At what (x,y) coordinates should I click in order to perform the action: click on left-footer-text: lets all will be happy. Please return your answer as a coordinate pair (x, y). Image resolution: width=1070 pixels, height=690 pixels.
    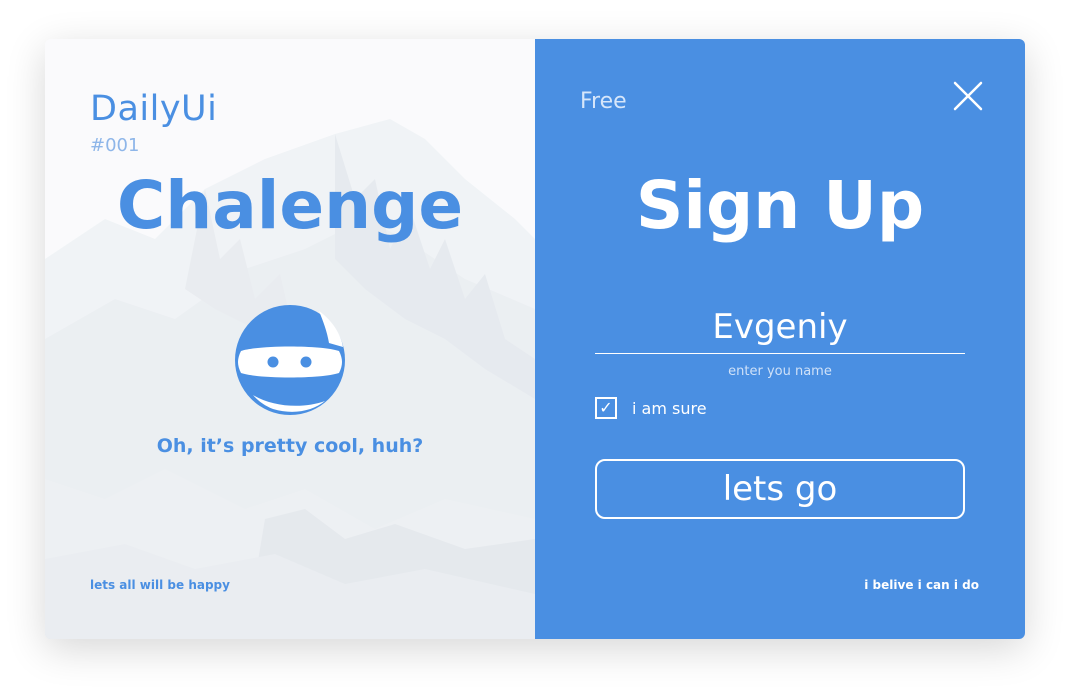
    Looking at the image, I should click on (160, 585).